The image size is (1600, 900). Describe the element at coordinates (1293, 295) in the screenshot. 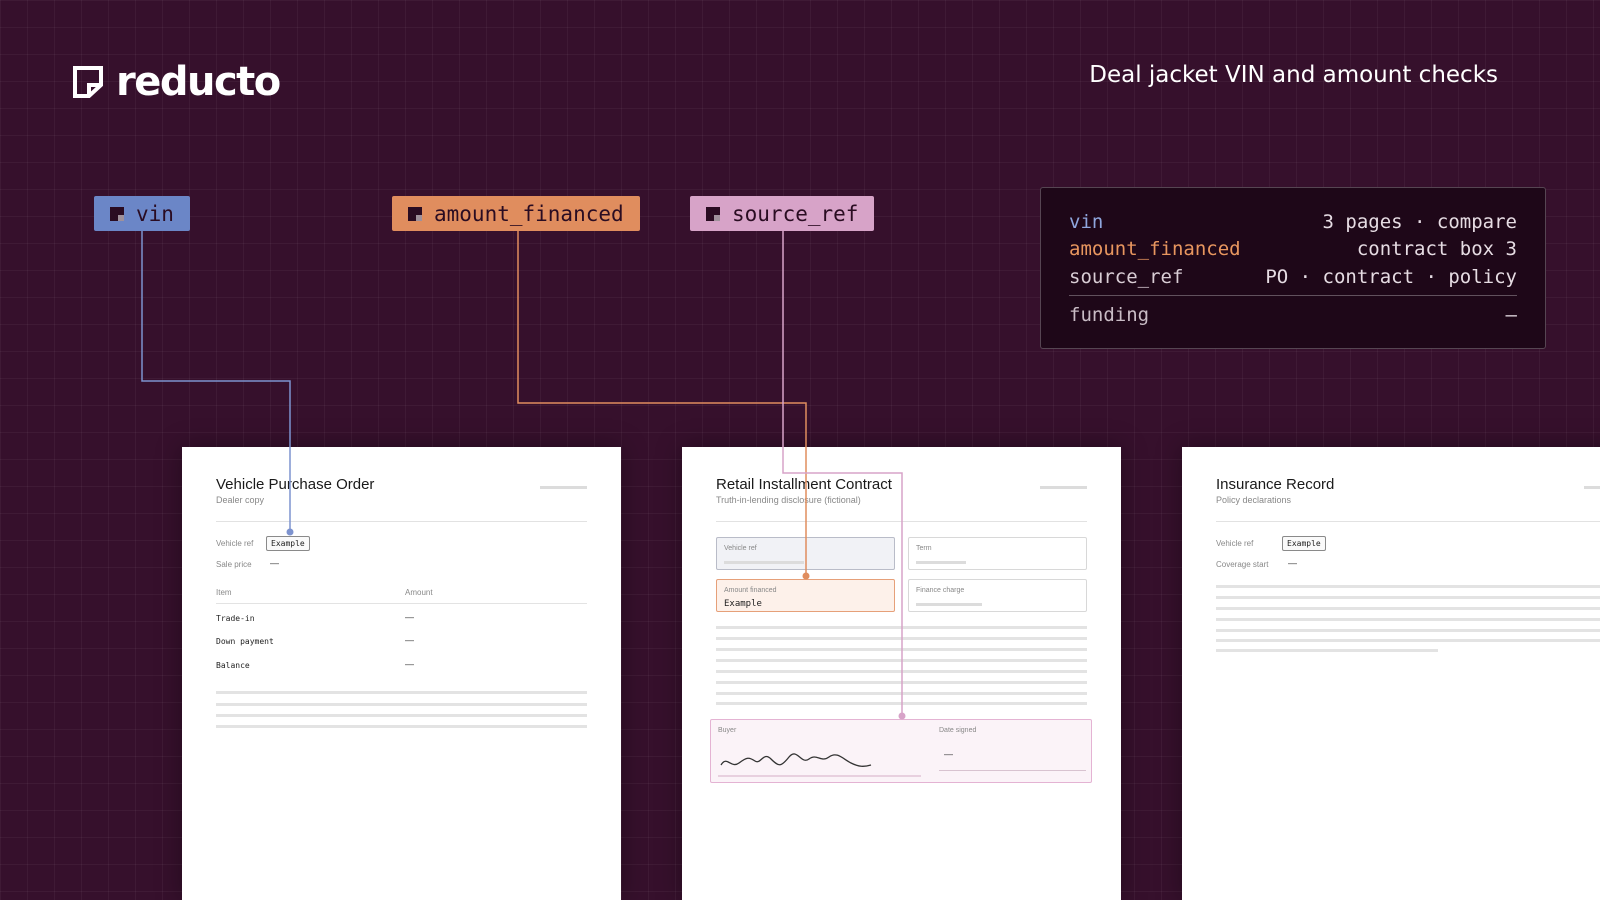

I see `summary-divider` at that location.